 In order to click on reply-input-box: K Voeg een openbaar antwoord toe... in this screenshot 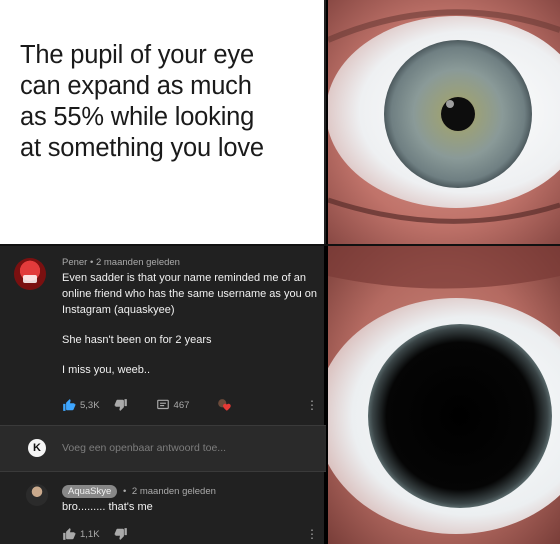, I will do `click(163, 448)`.